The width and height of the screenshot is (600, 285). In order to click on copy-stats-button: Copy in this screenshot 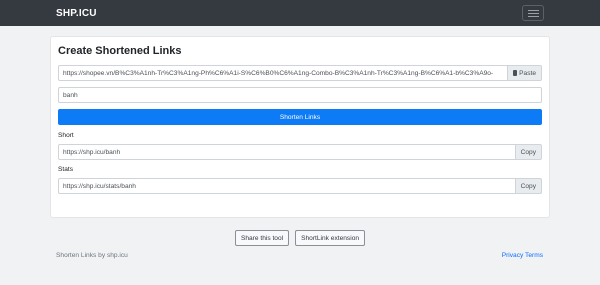, I will do `click(528, 186)`.